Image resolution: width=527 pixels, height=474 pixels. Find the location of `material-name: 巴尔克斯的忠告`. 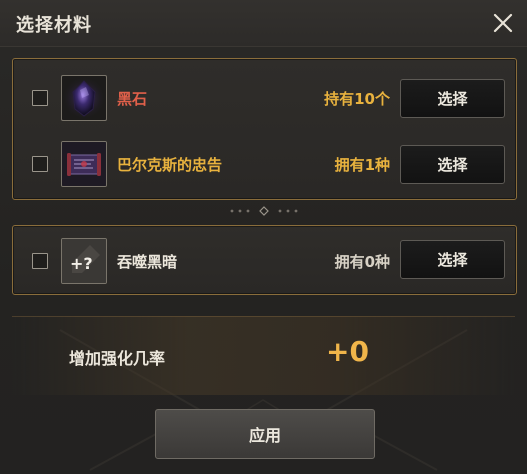

material-name: 巴尔克斯的忠告 is located at coordinates (170, 165).